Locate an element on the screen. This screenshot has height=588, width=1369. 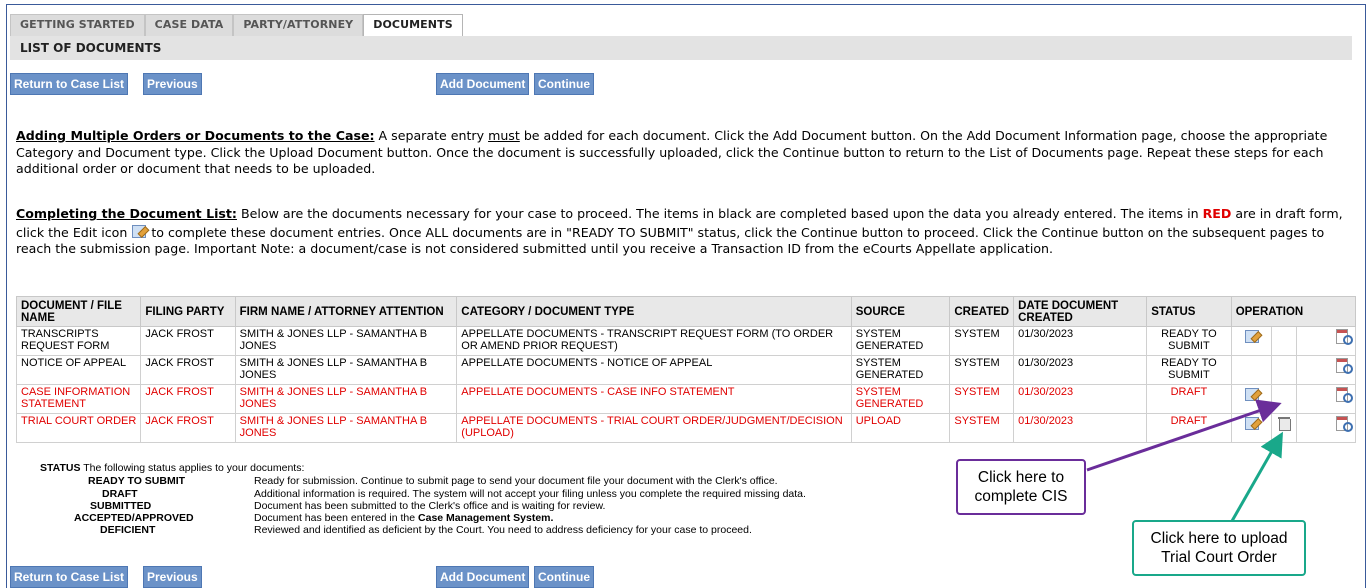
col-firm: FIRM NAME / ATTORNEY ATTENTION is located at coordinates (346, 311).